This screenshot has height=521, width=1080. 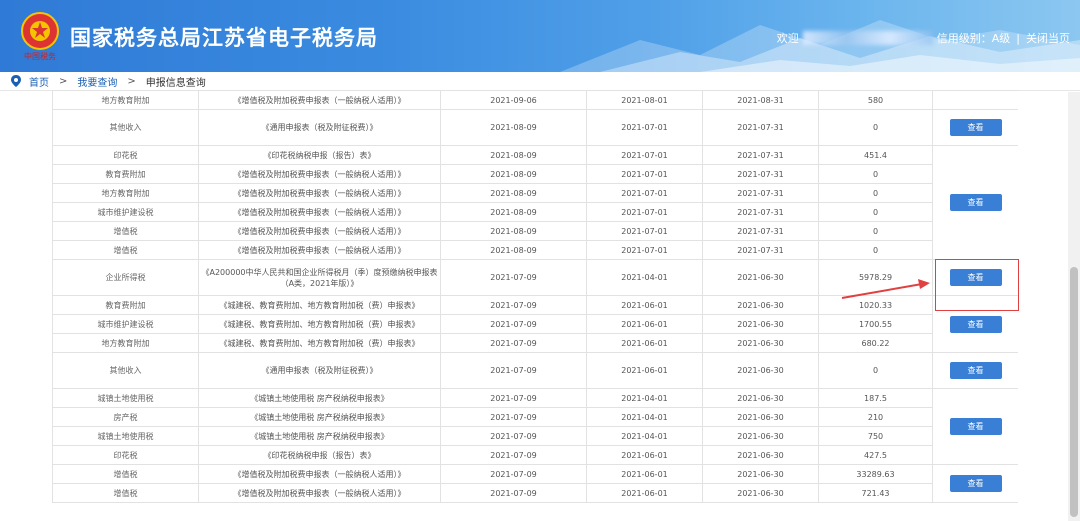 I want to click on cell-amount: 5978.29, so click(x=875, y=277).